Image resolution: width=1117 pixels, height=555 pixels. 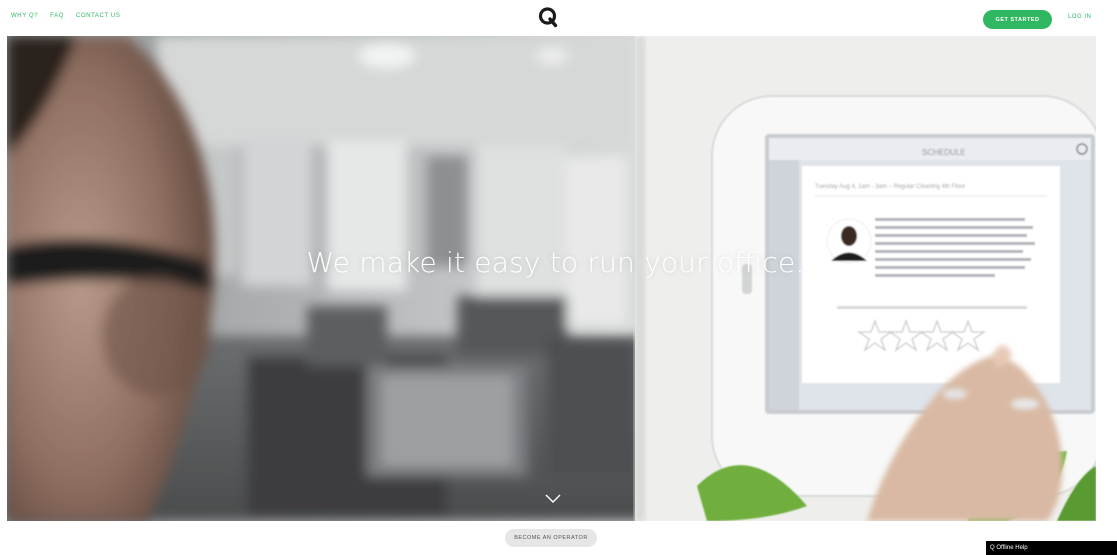 What do you see at coordinates (98, 16) in the screenshot?
I see `nav-link-contact-us: CONTACT US` at bounding box center [98, 16].